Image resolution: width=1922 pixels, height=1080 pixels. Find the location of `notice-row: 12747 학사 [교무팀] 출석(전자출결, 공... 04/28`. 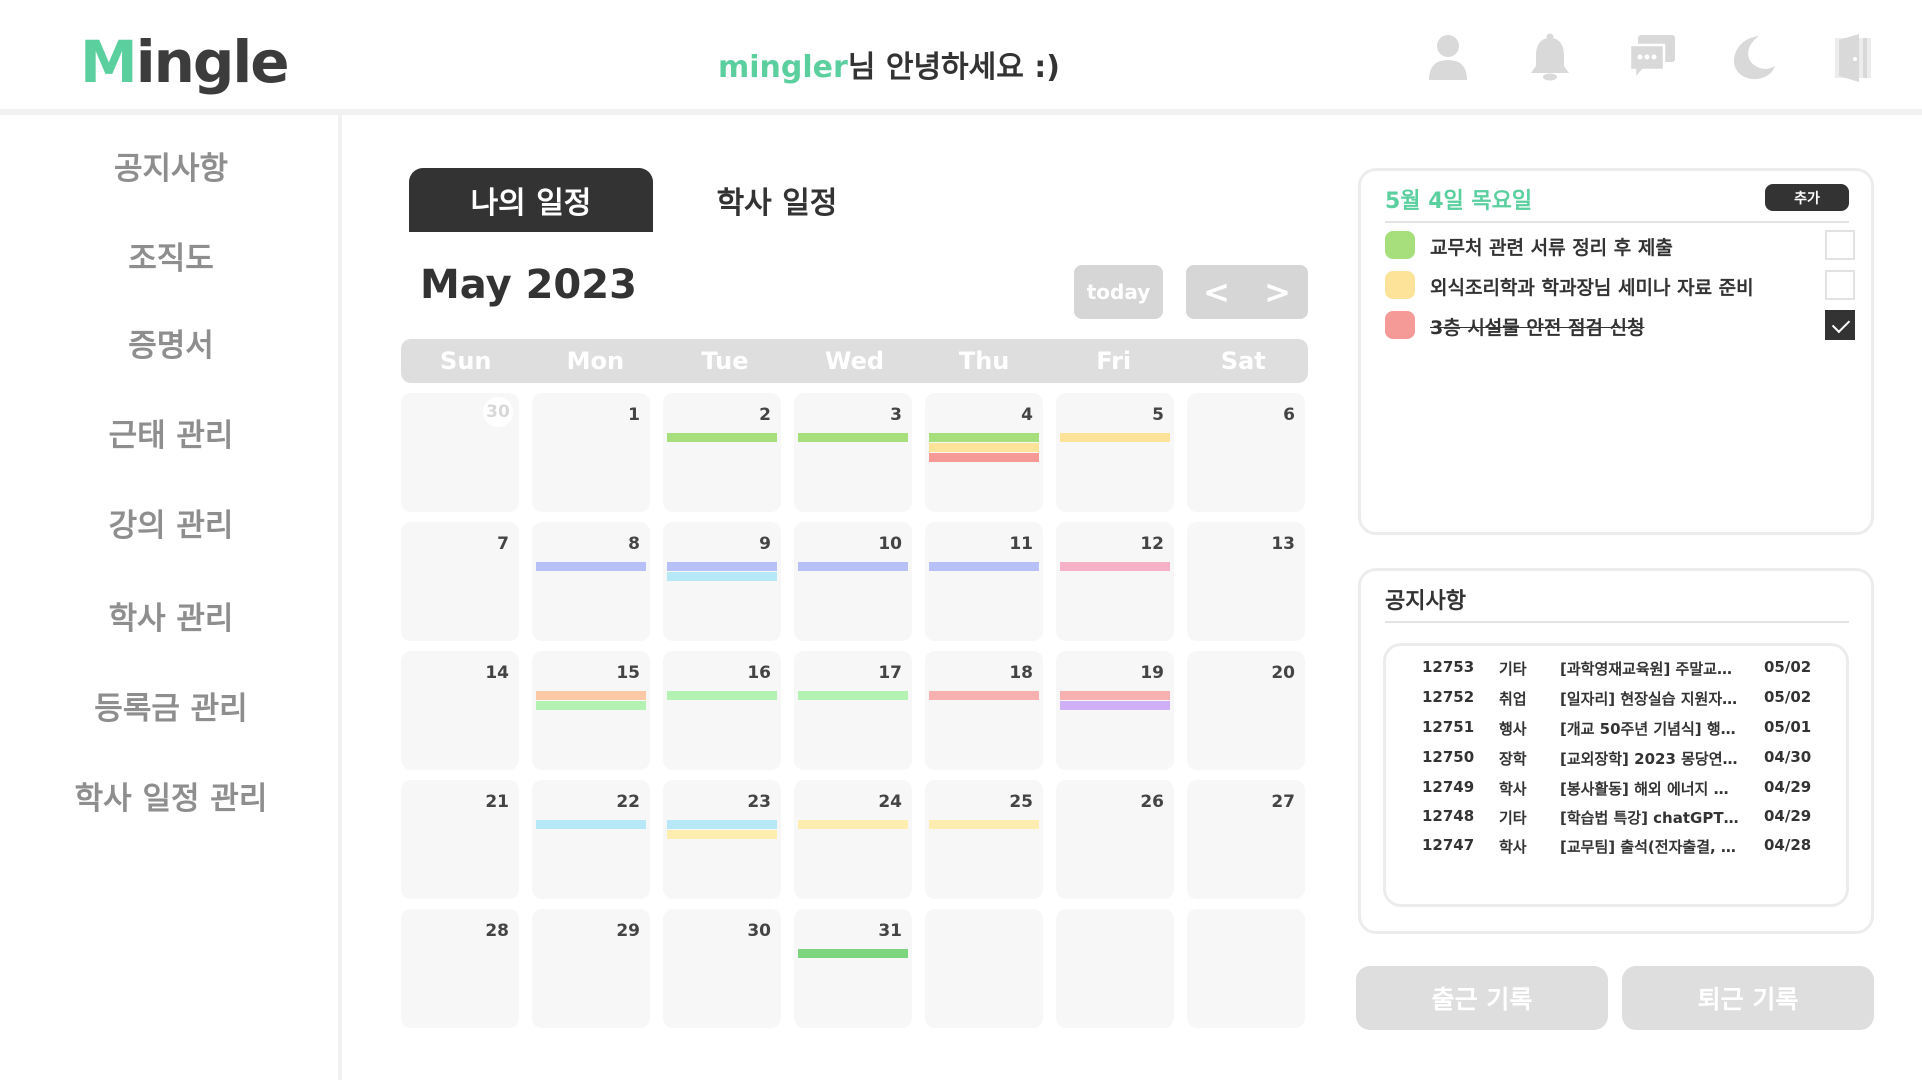

notice-row: 12747 학사 [교무팀] 출석(전자출결, 공... 04/28 is located at coordinates (1616, 845).